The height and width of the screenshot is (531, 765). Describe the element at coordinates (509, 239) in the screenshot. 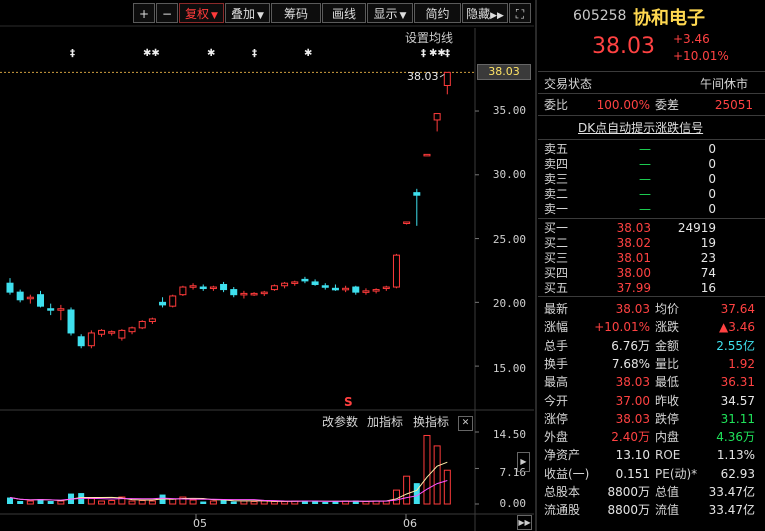

I see `price-axis-label: 25.00` at that location.